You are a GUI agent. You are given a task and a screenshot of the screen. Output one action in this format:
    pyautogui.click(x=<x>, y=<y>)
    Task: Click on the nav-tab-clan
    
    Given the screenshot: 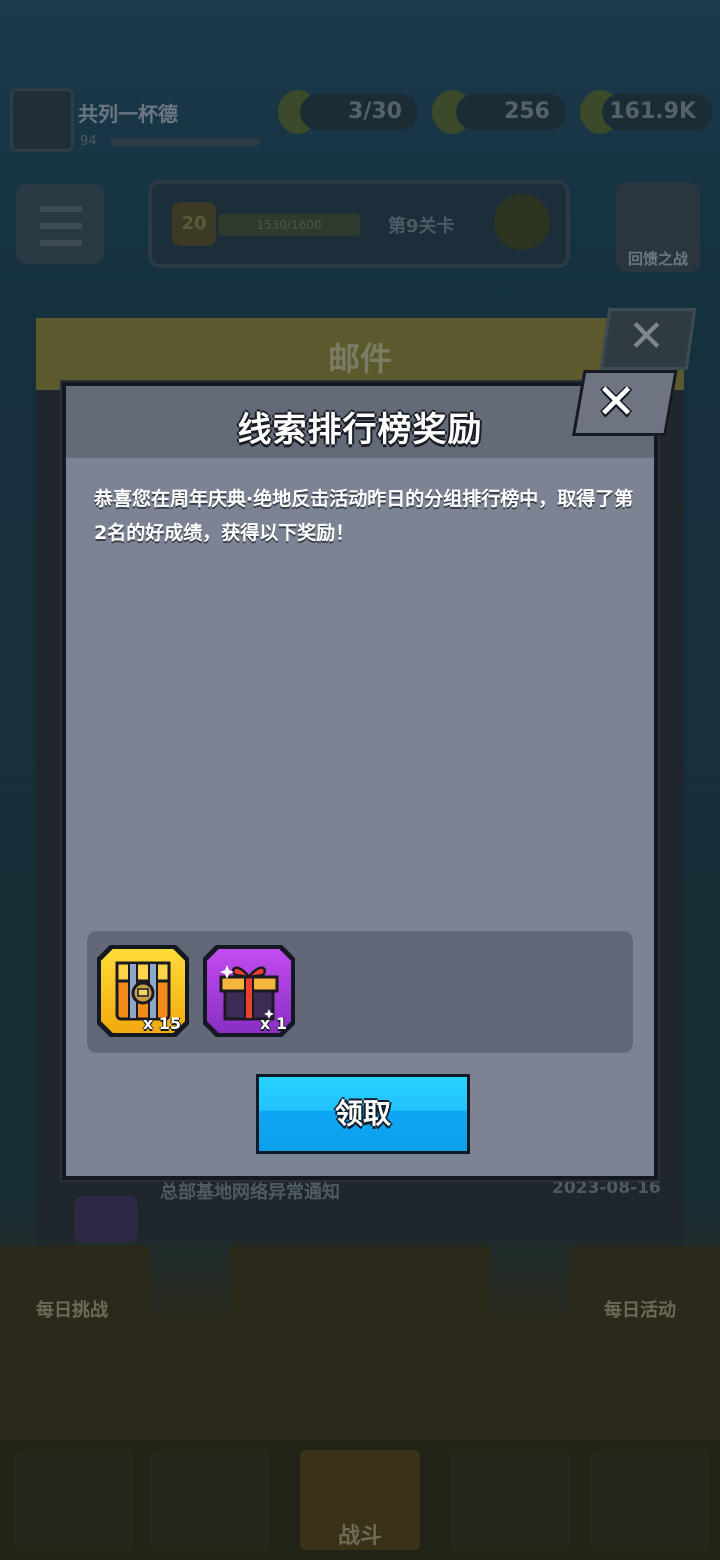 What is the action you would take?
    pyautogui.click(x=510, y=1500)
    